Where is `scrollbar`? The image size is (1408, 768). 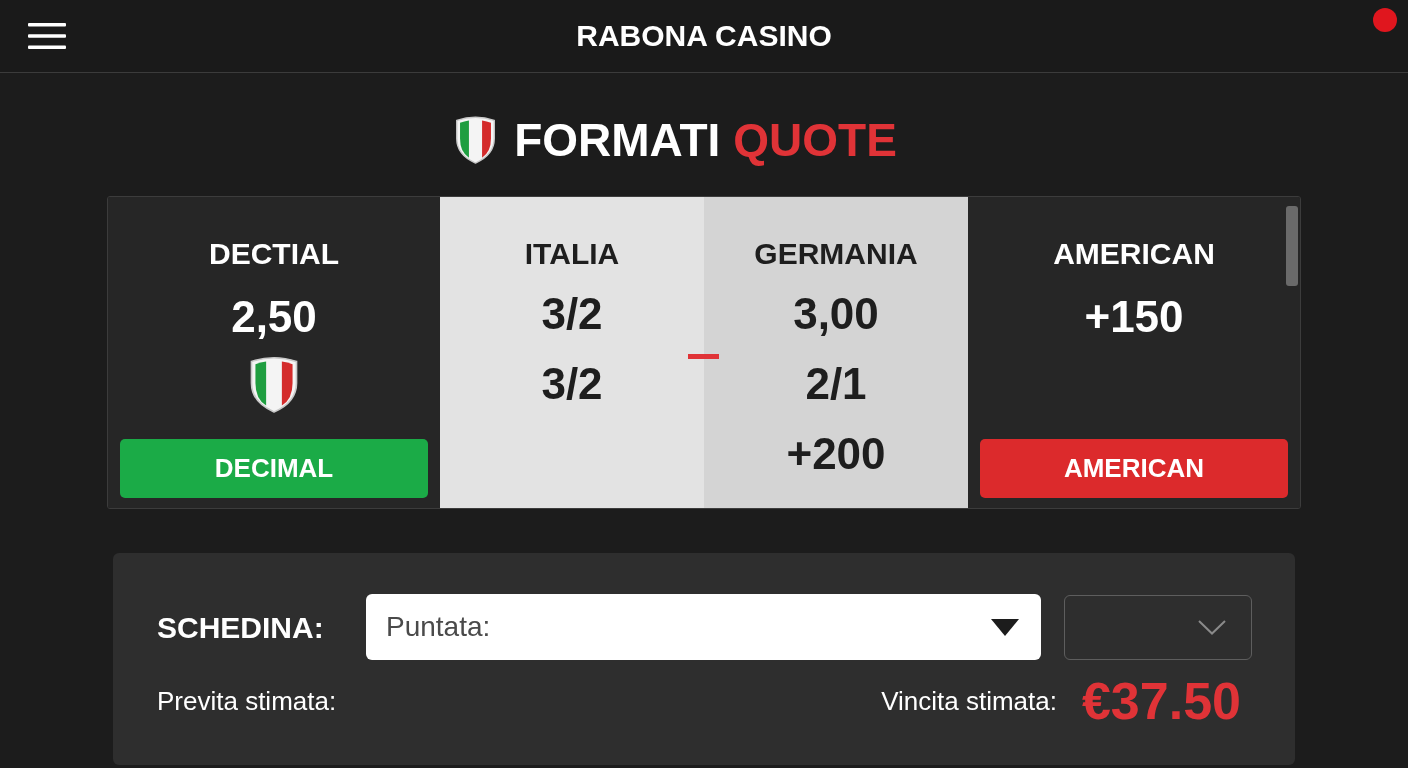
scrollbar is located at coordinates (1292, 246).